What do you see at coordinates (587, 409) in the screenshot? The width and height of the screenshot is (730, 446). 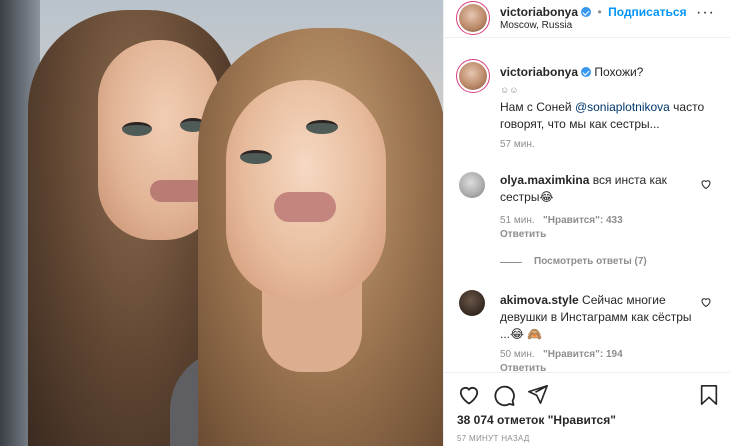 I see `actions-bar: 38 074 отметок "Нравится" 57 МИНУТ НАЗАД` at bounding box center [587, 409].